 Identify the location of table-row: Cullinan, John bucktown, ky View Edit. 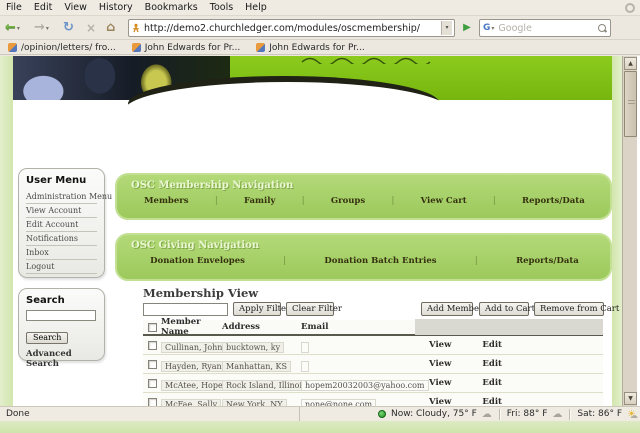
(373, 345).